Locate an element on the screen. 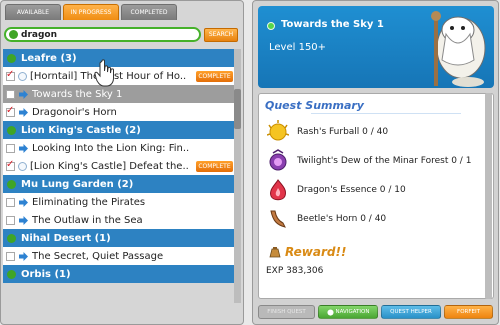  area-header-label: Leafre (3) is located at coordinates (49, 58).